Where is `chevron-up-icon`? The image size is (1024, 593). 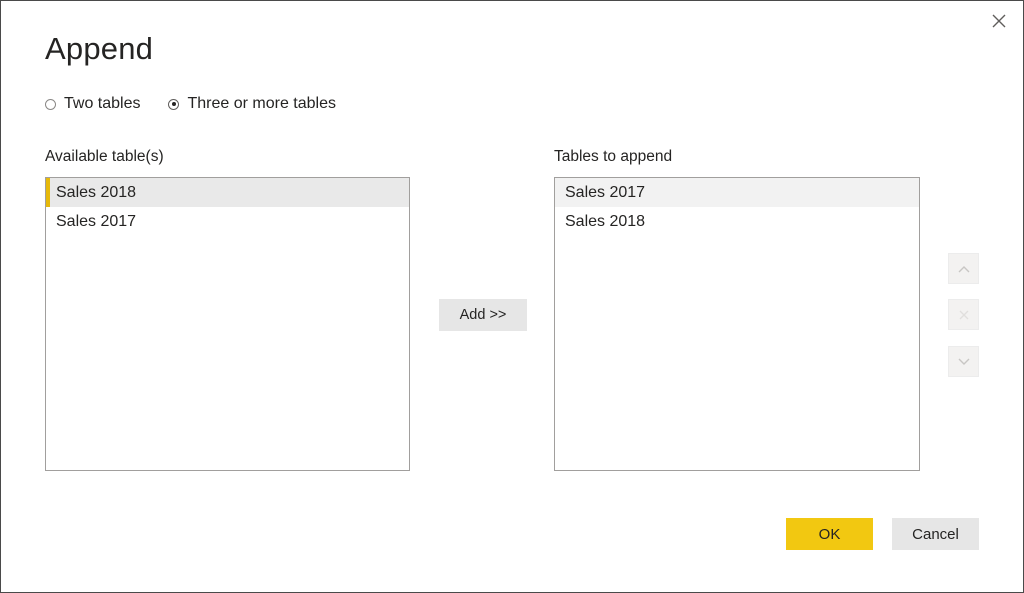 chevron-up-icon is located at coordinates (963, 268).